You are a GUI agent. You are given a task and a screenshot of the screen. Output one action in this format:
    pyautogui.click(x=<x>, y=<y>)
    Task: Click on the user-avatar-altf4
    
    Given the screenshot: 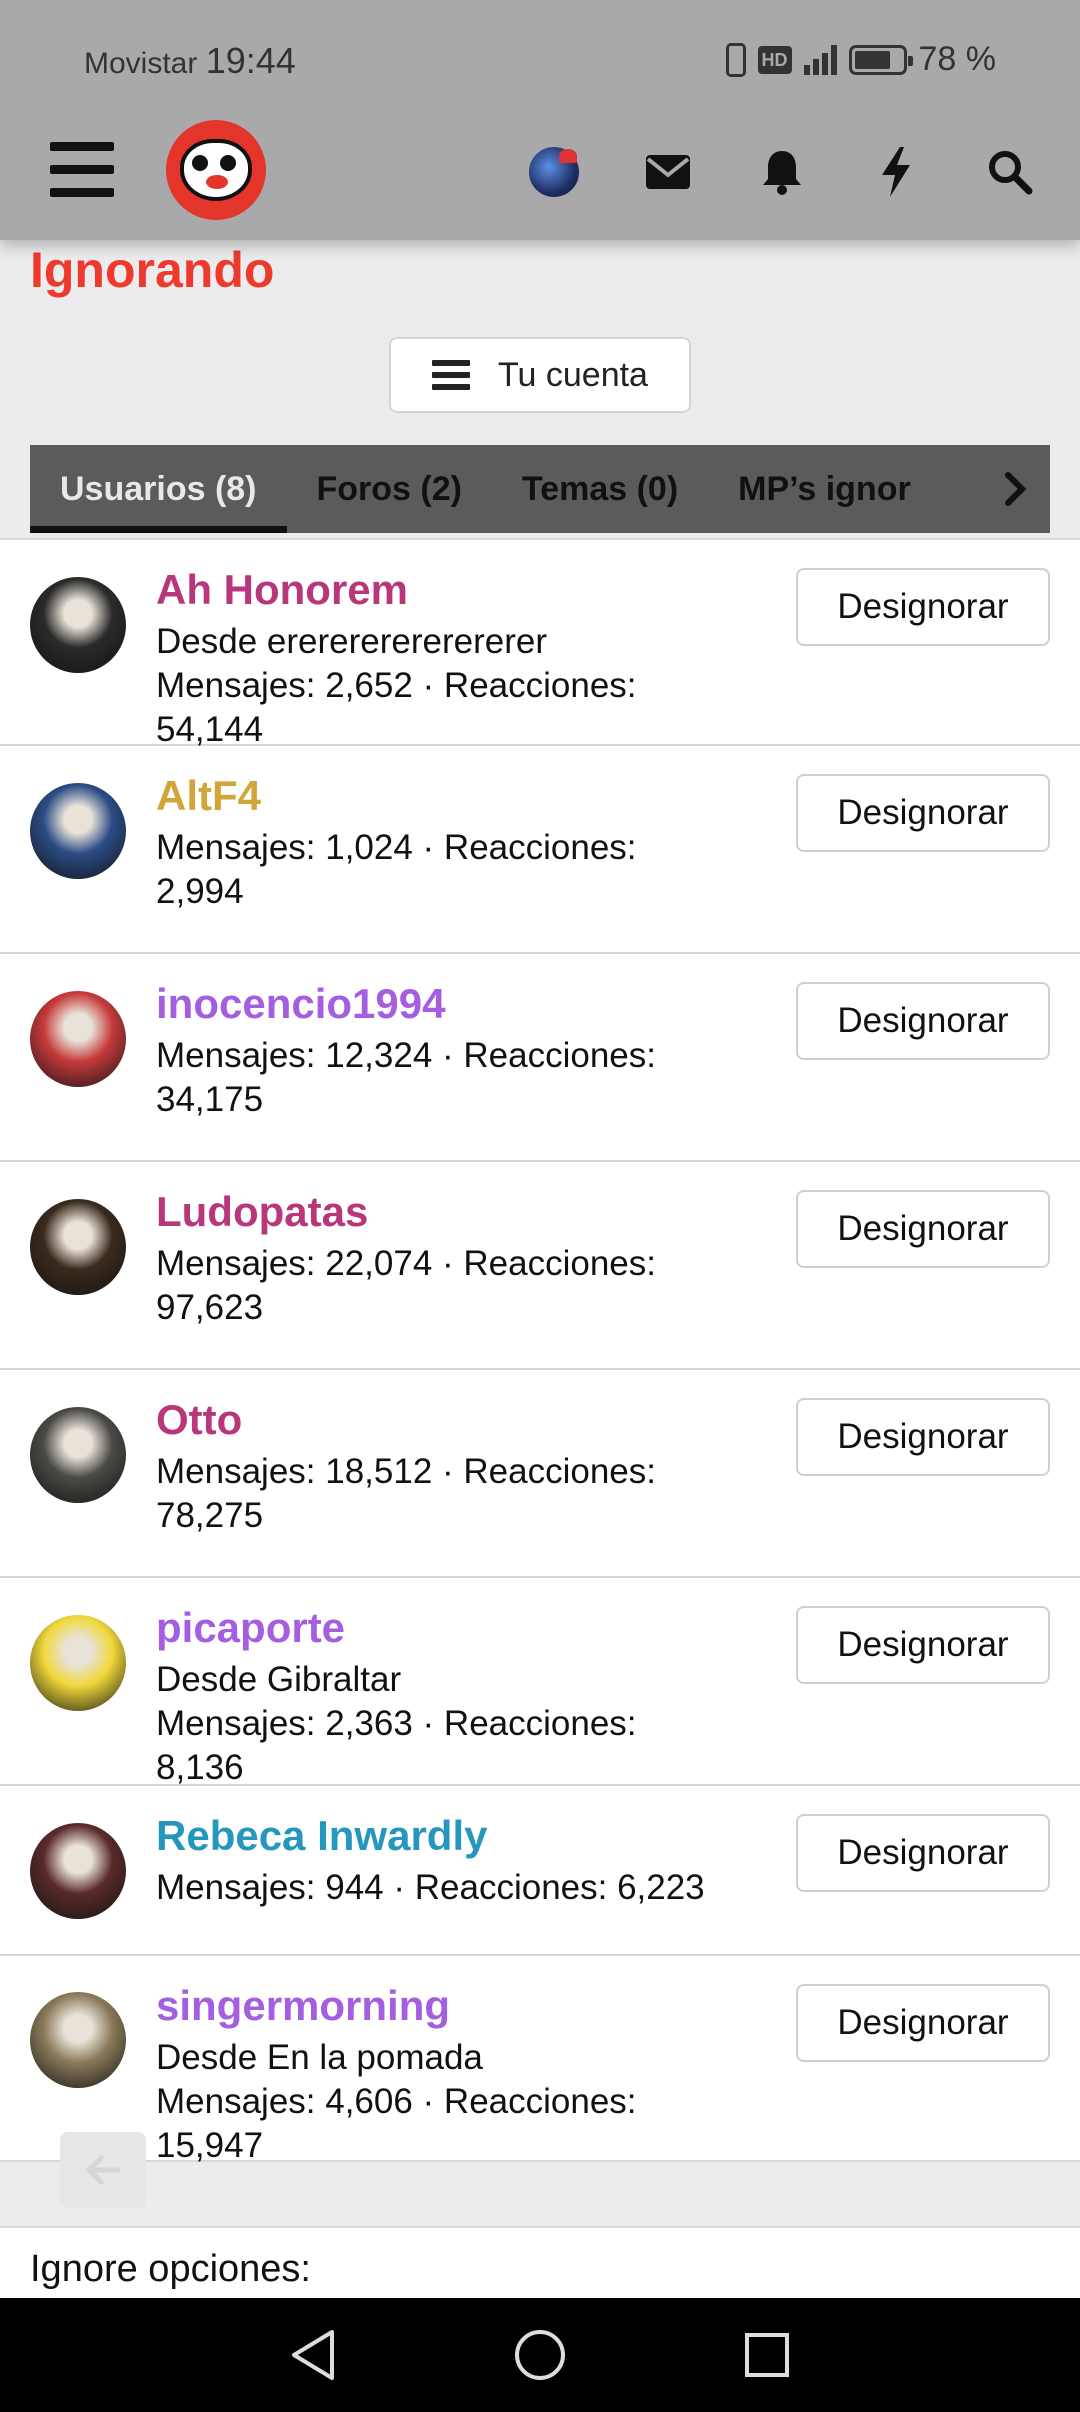 What is the action you would take?
    pyautogui.click(x=78, y=831)
    